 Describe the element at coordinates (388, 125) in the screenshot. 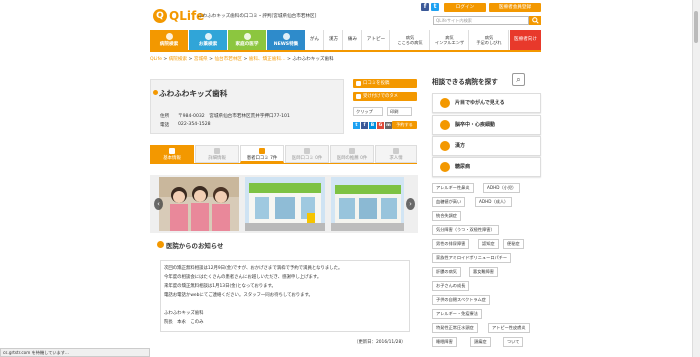

I see `share-mail-icon: m` at that location.